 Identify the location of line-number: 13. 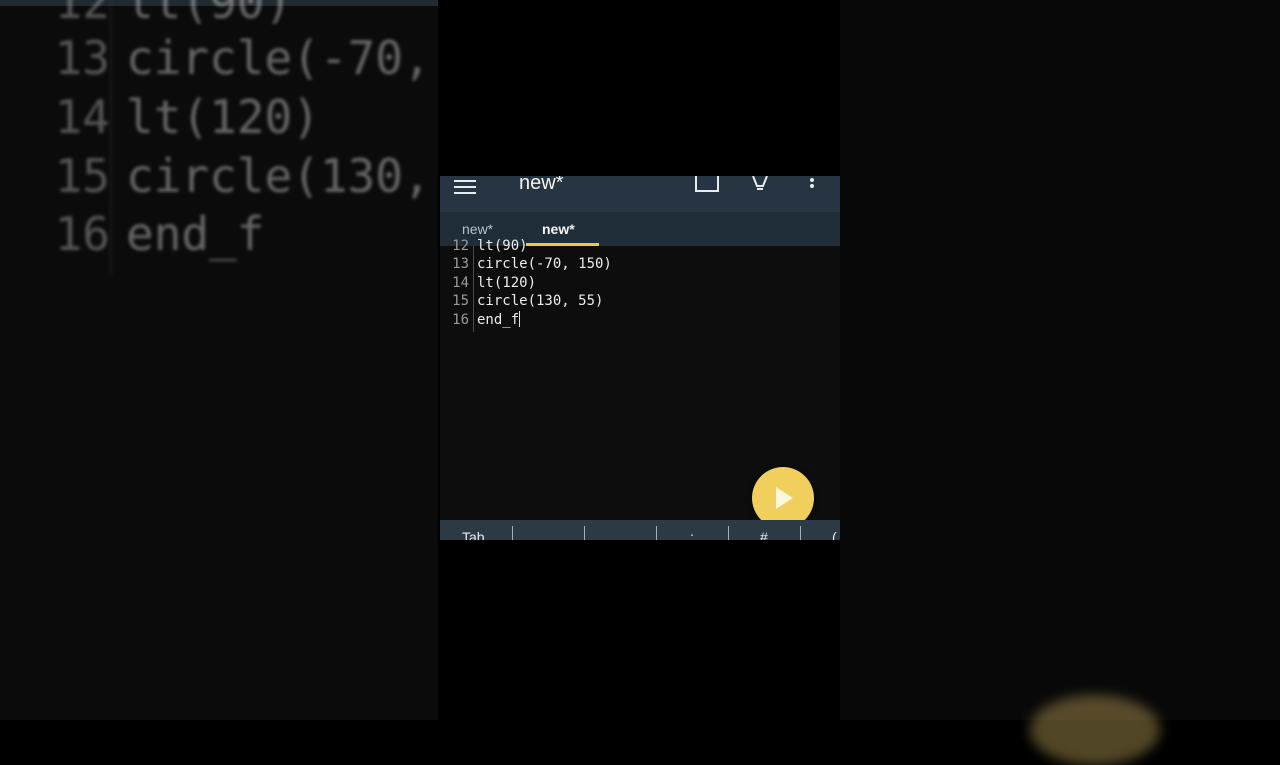
(460, 264).